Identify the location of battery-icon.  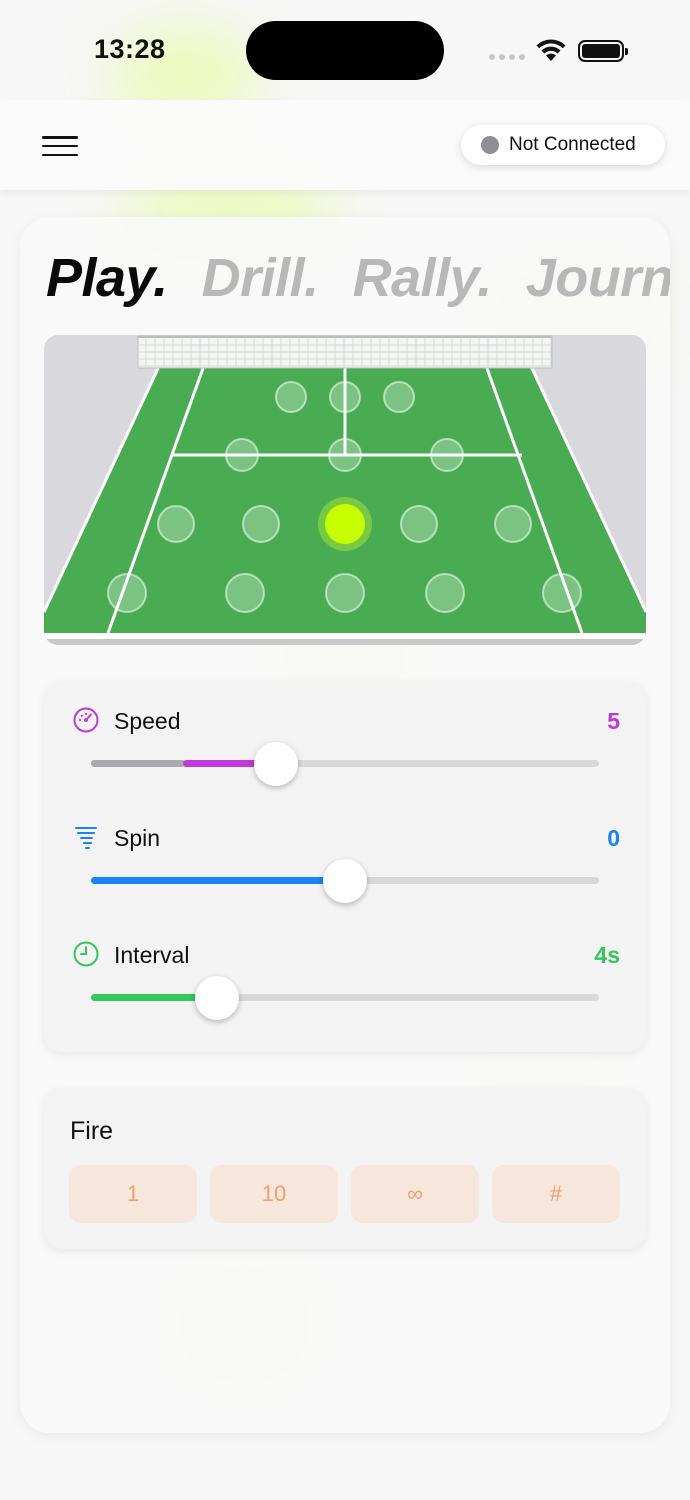
(603, 51).